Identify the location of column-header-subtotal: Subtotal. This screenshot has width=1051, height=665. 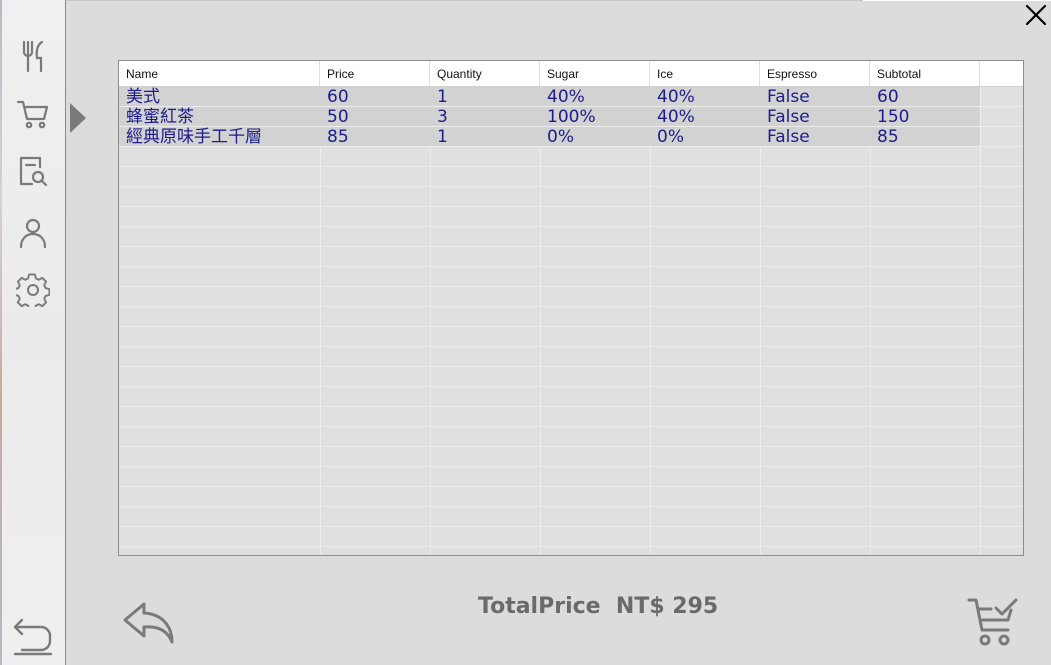
(925, 73).